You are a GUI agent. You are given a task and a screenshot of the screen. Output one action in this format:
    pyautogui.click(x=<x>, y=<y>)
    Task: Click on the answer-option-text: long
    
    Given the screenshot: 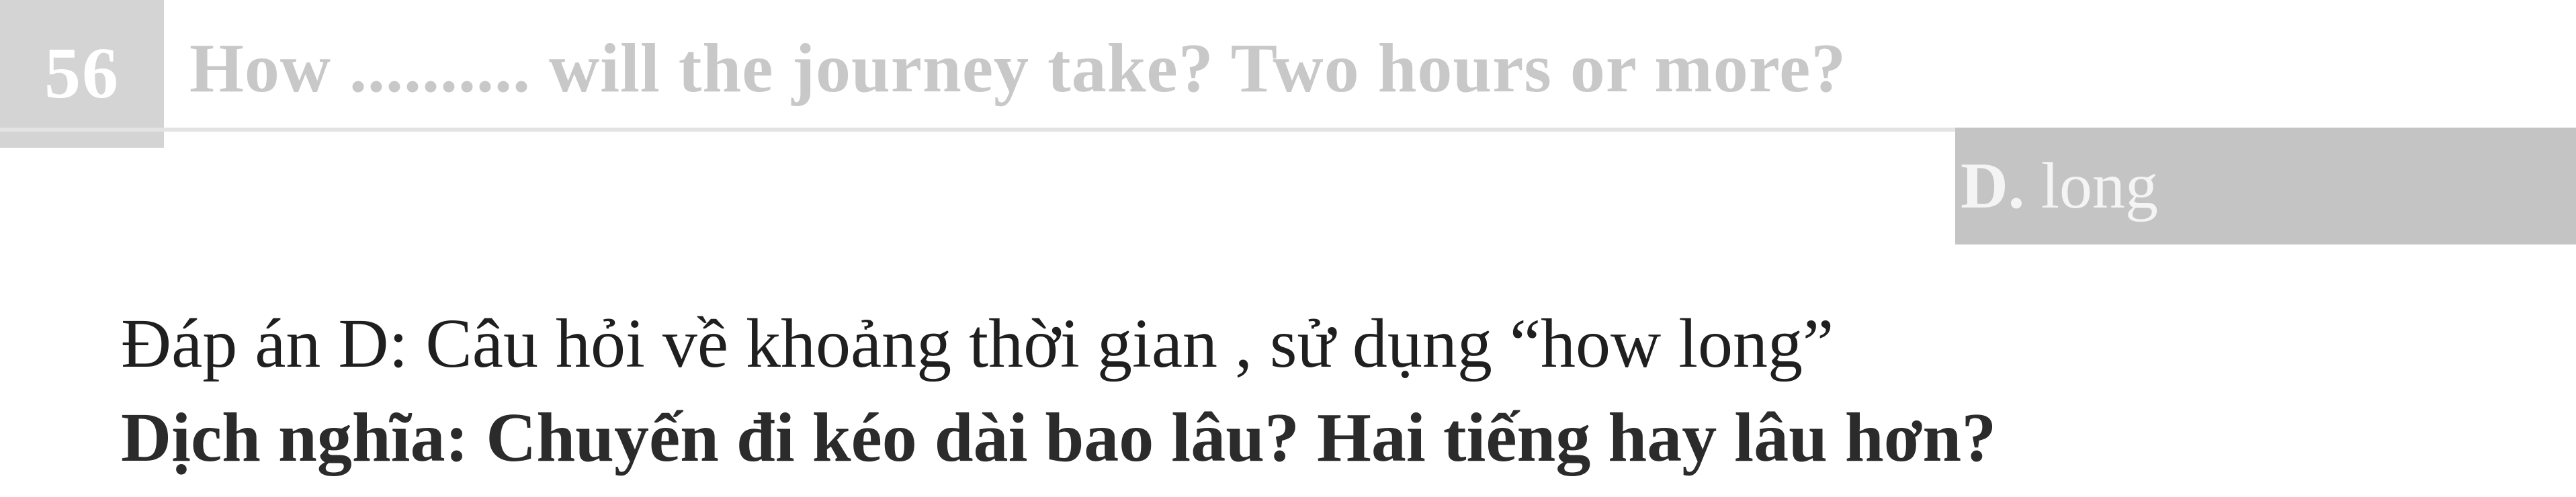 What is the action you would take?
    pyautogui.click(x=2100, y=186)
    